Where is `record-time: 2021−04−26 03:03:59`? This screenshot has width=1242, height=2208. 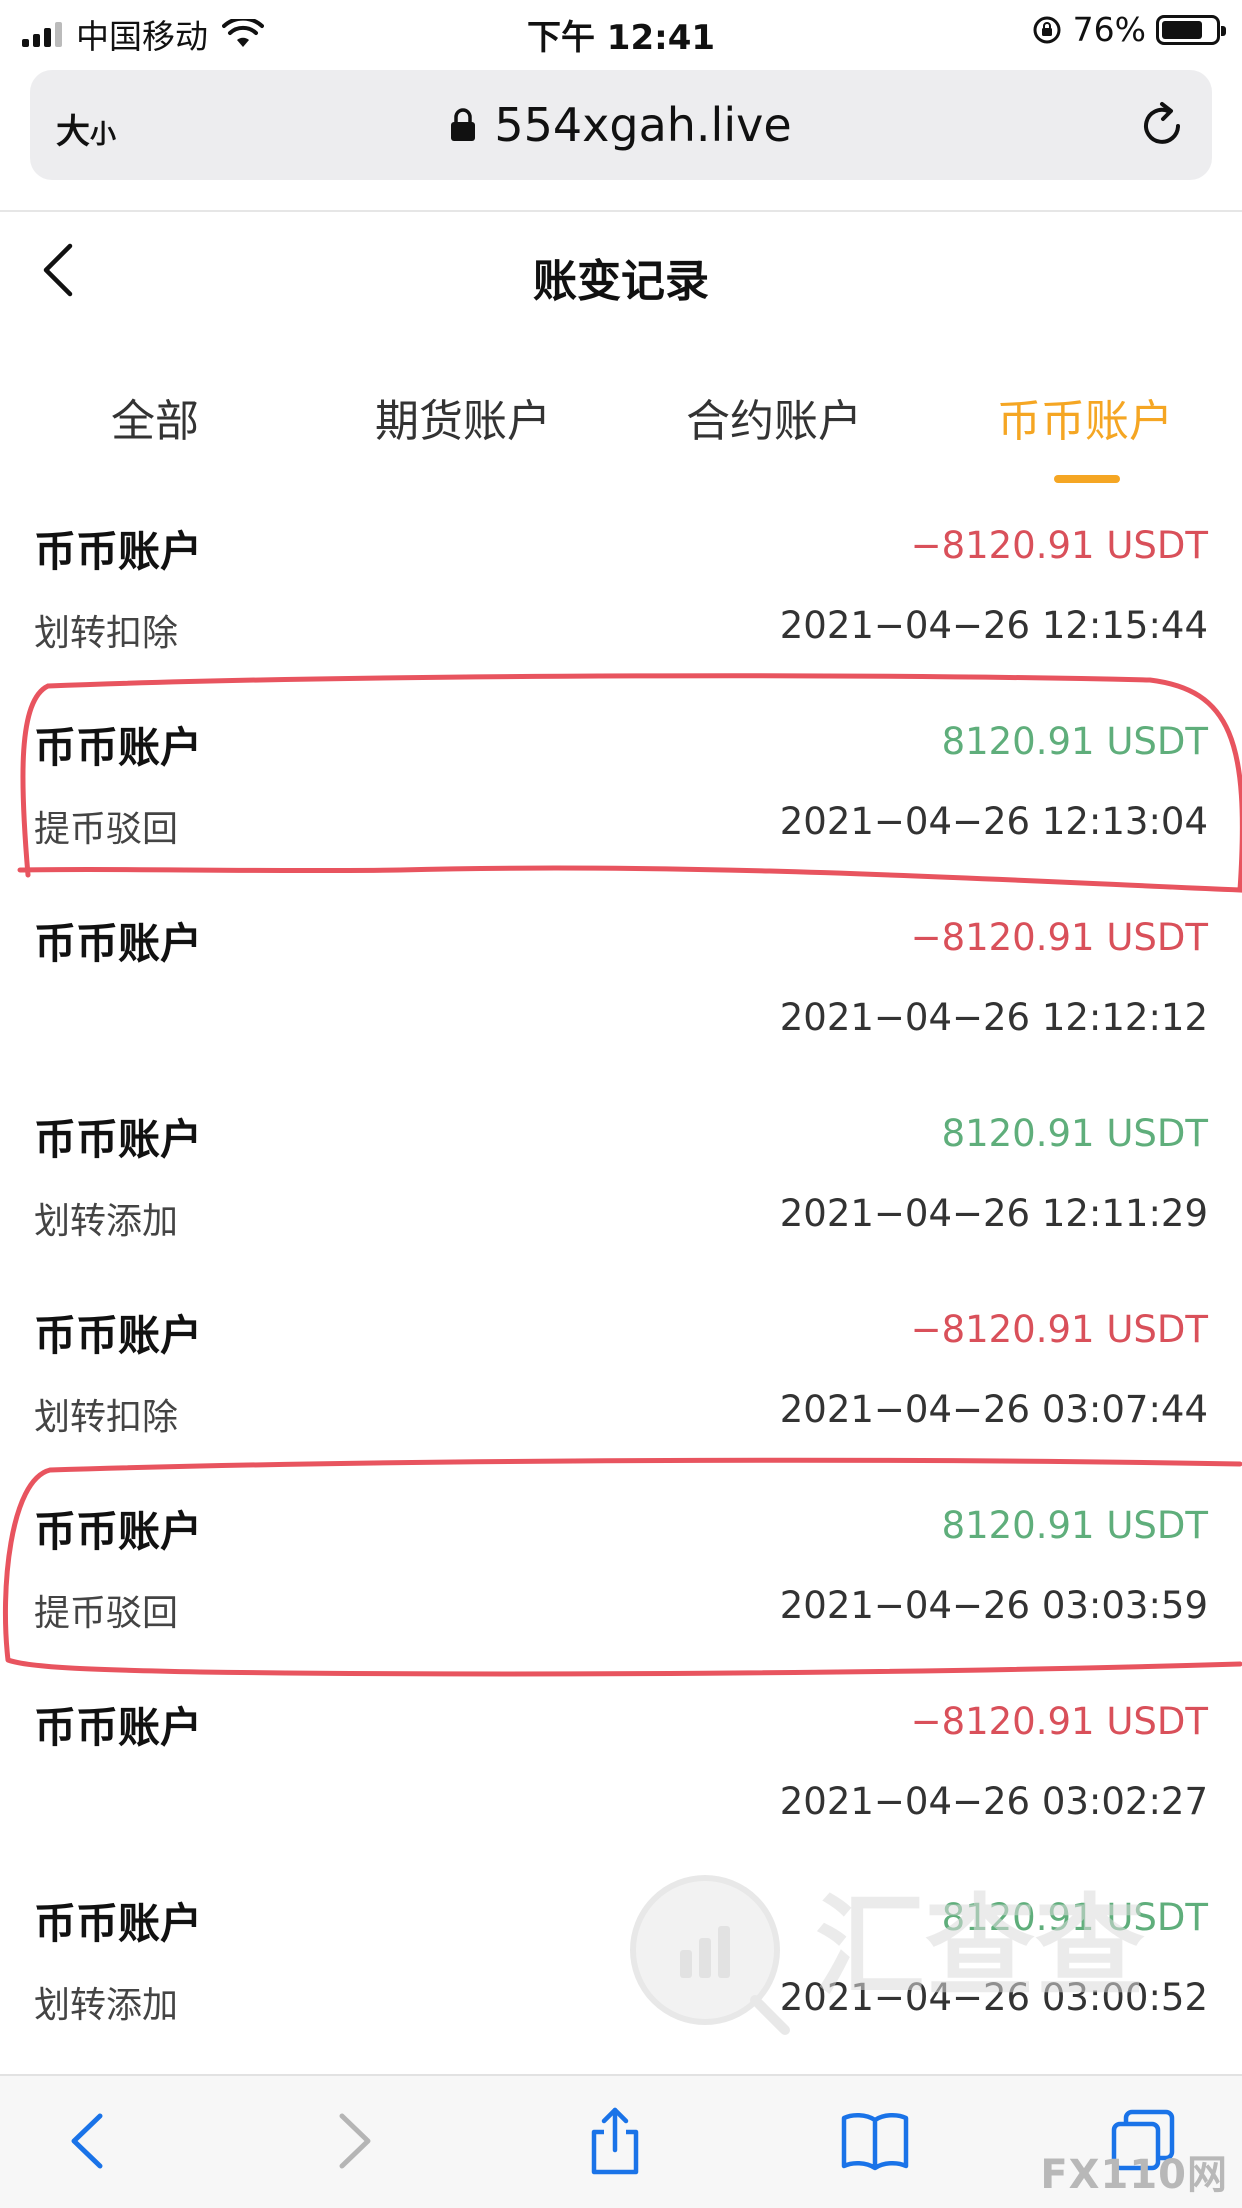
record-time: 2021−04−26 03:03:59 is located at coordinates (993, 1605).